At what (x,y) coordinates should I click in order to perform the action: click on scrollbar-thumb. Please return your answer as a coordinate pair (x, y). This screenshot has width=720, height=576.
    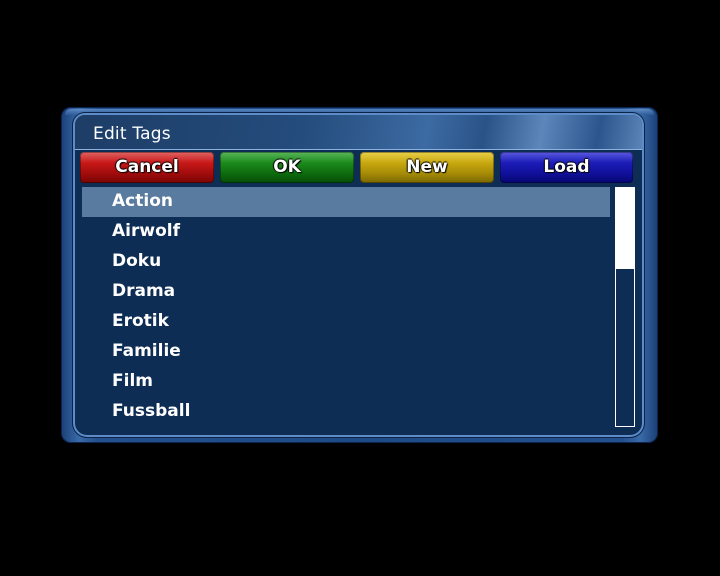
    Looking at the image, I should click on (625, 228).